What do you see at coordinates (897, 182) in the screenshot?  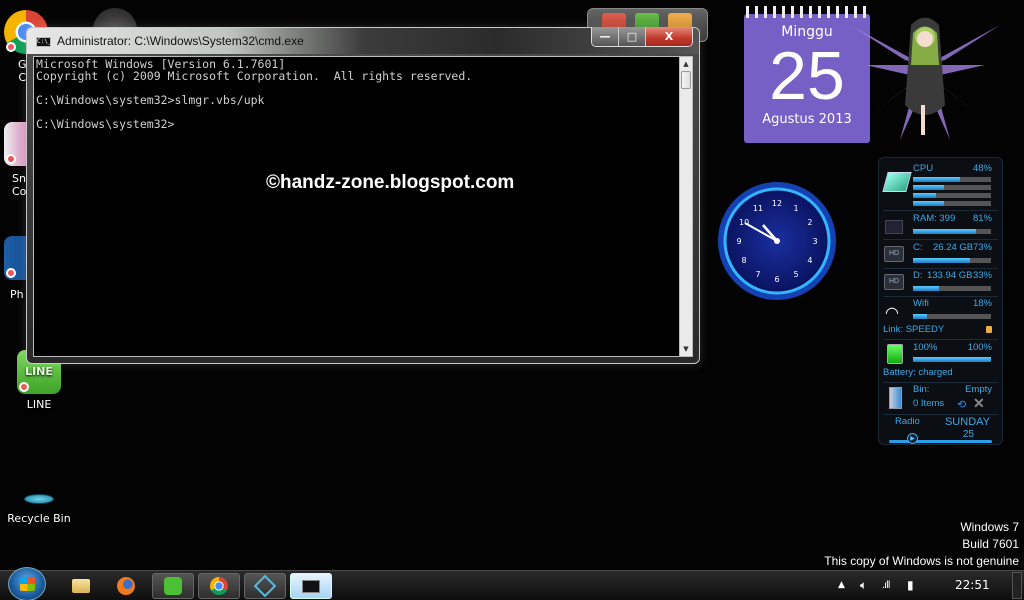 I see `cpu-chip-icon` at bounding box center [897, 182].